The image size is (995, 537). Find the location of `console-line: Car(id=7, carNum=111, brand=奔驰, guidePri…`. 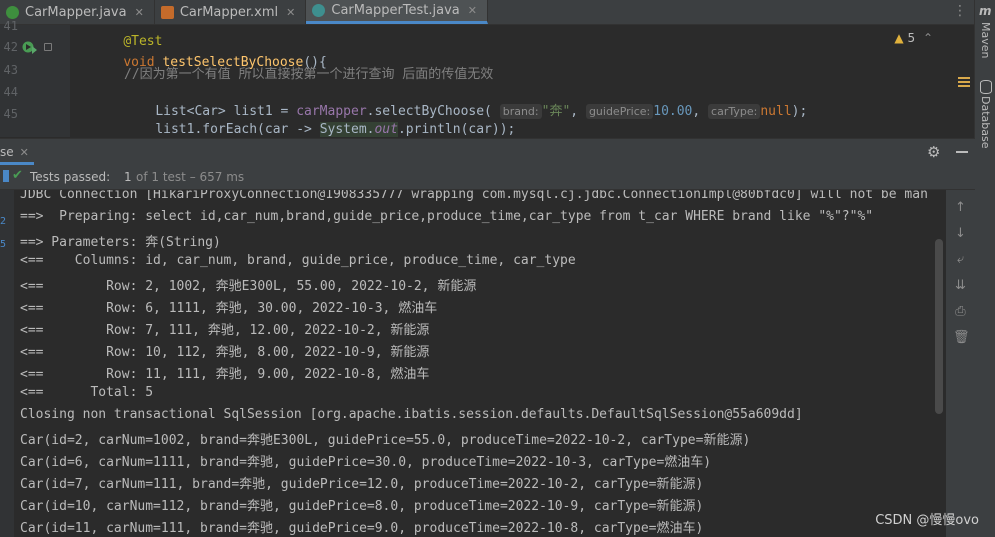

console-line: Car(id=7, carNum=111, brand=奔驰, guidePri… is located at coordinates (362, 484).